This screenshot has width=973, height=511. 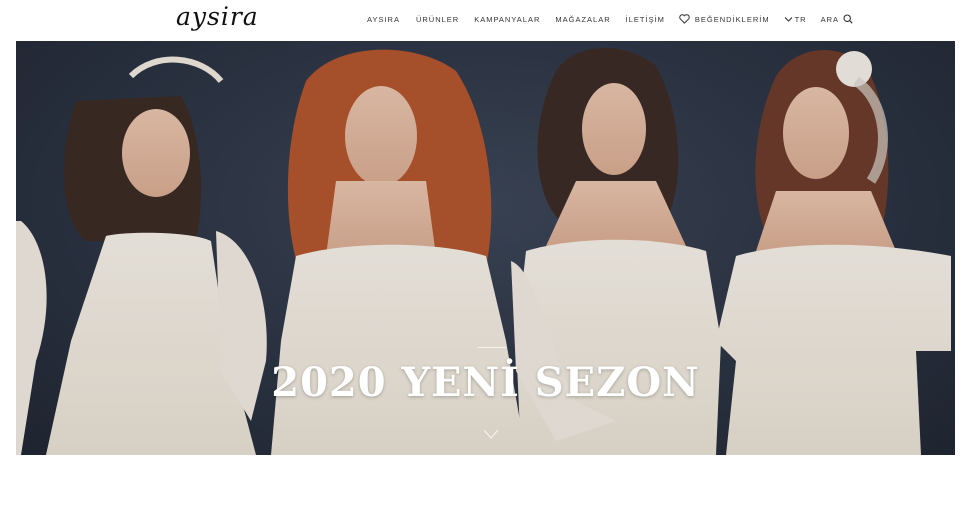 I want to click on heart-icon, so click(x=684, y=19).